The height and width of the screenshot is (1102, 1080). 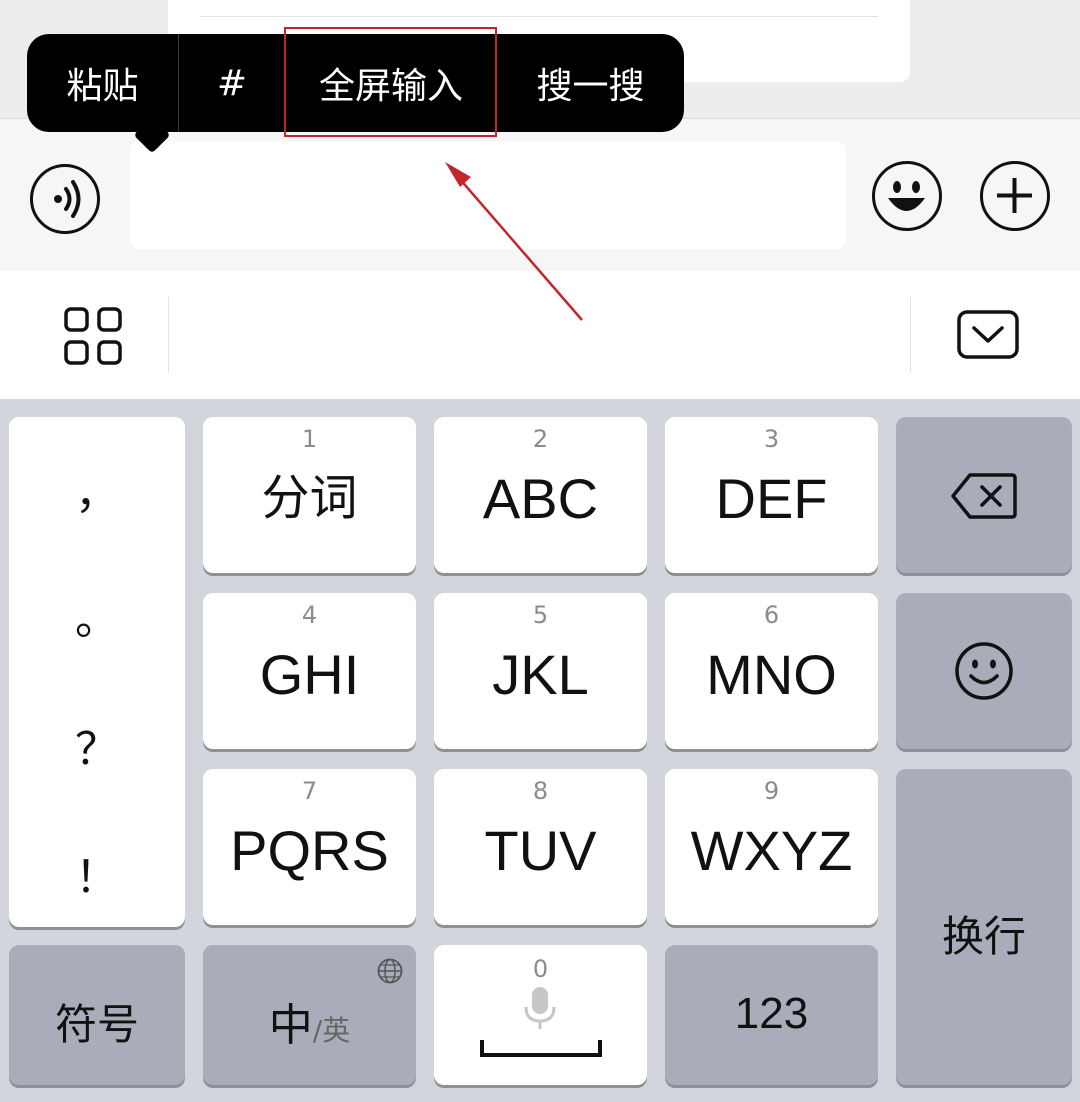 I want to click on menu-item-paste: 粘贴, so click(x=103, y=83).